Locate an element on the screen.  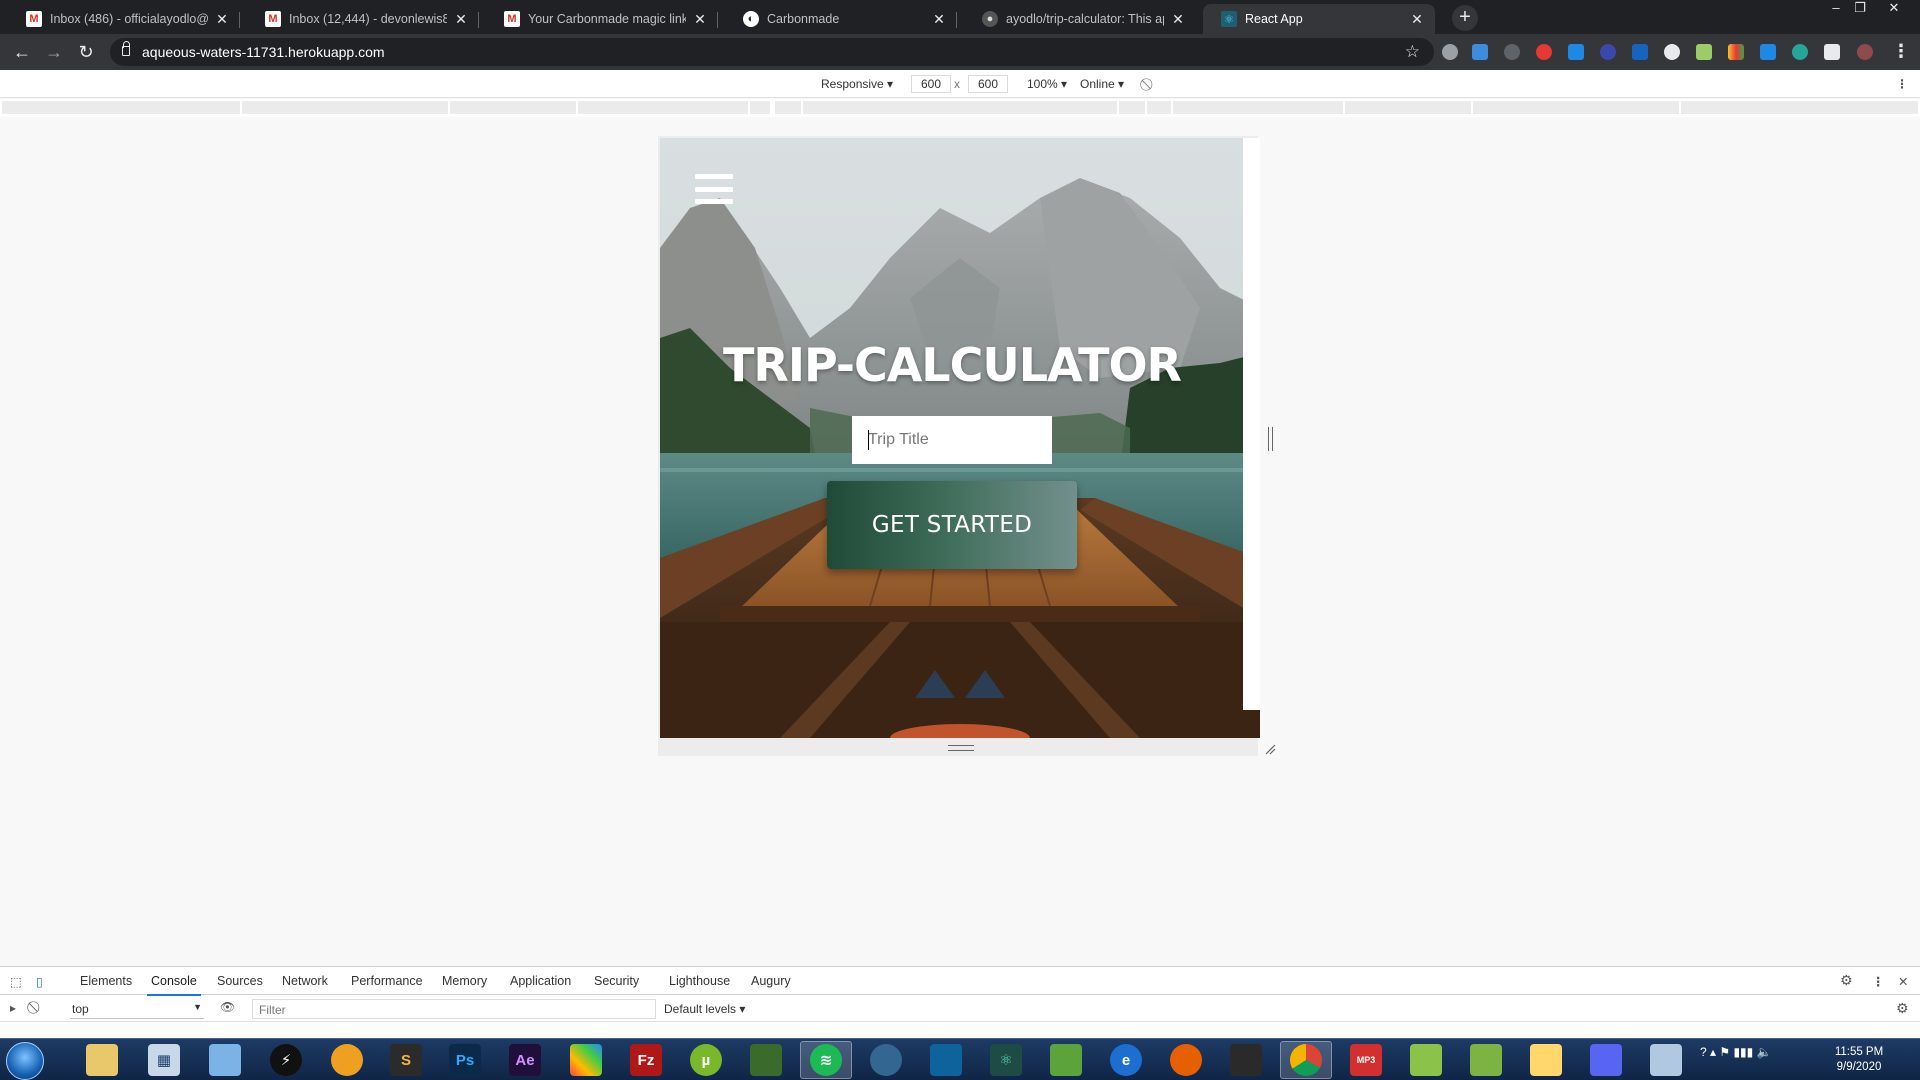
settings-gear-icon: ⚙ is located at coordinates (1846, 980).